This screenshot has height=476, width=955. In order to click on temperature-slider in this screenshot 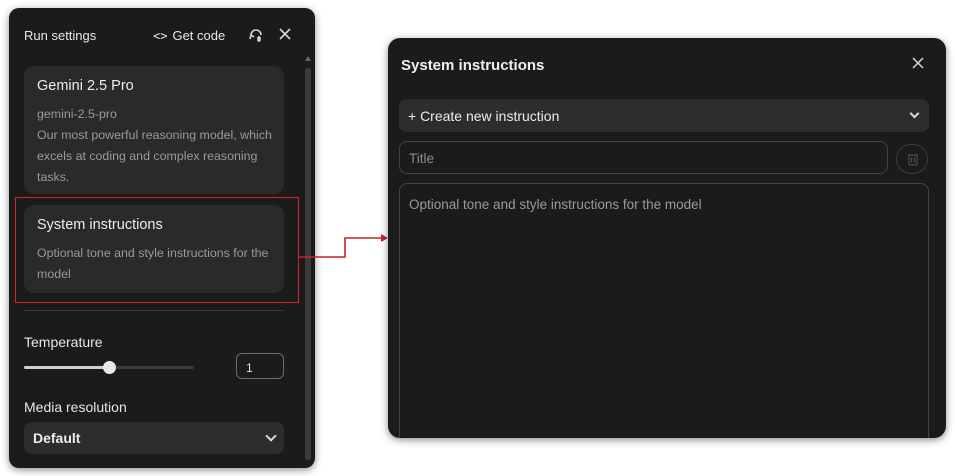, I will do `click(109, 367)`.